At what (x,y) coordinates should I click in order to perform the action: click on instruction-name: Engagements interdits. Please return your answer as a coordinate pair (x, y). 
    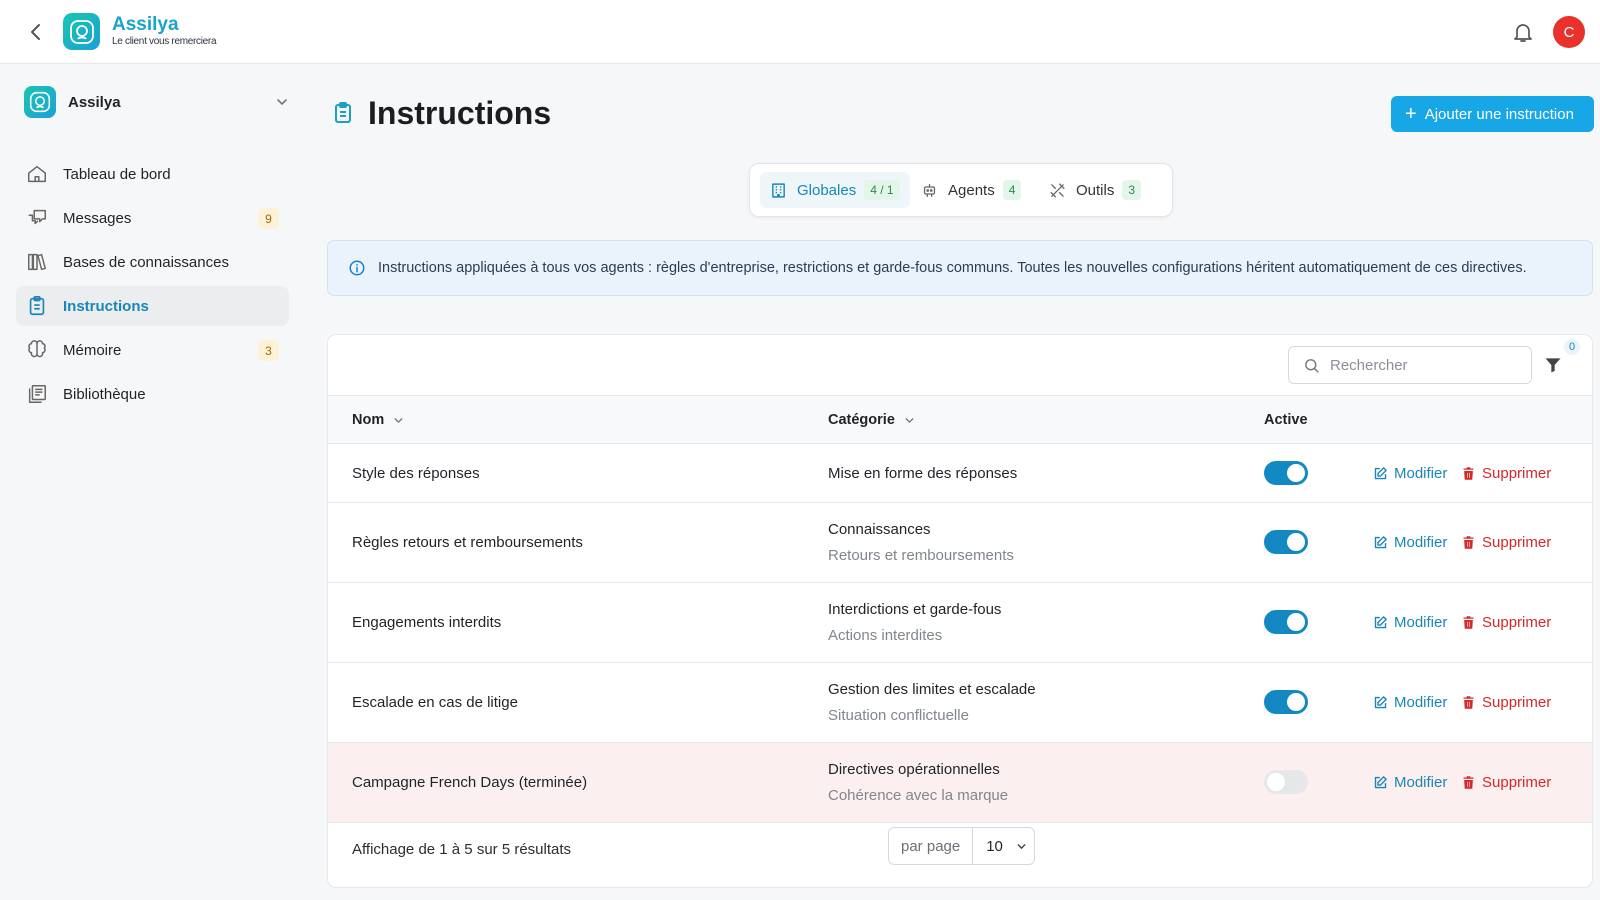
    Looking at the image, I should click on (427, 622).